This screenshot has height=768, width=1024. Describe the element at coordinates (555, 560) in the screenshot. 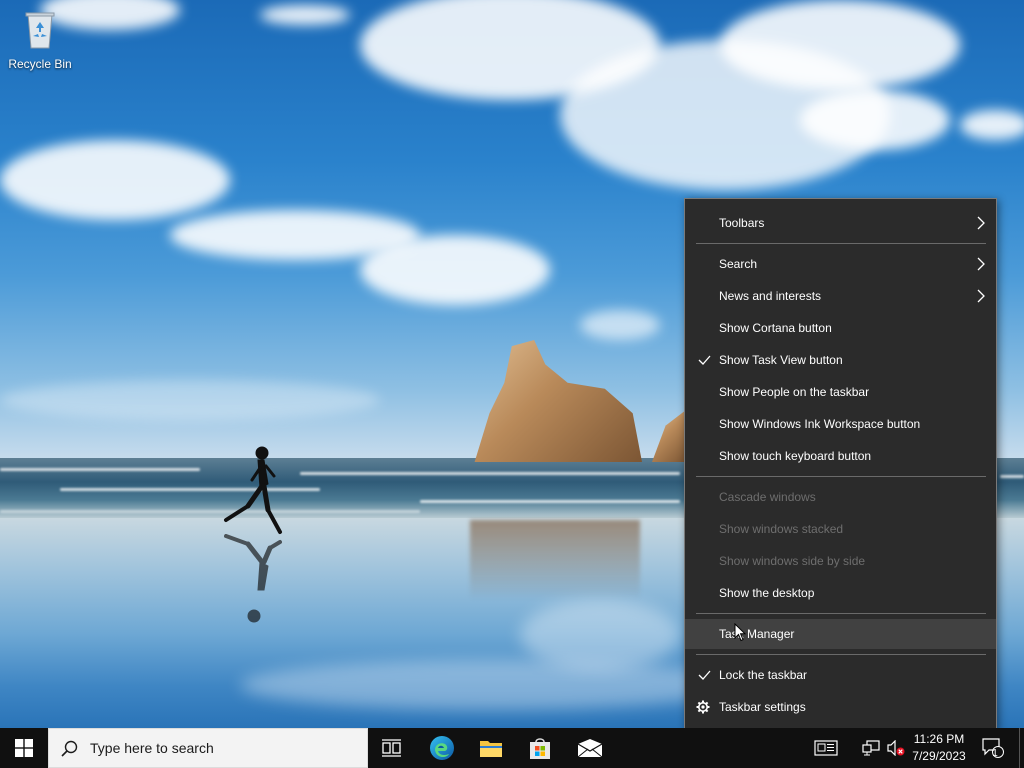

I see `wallpaper-rock-reflection` at that location.